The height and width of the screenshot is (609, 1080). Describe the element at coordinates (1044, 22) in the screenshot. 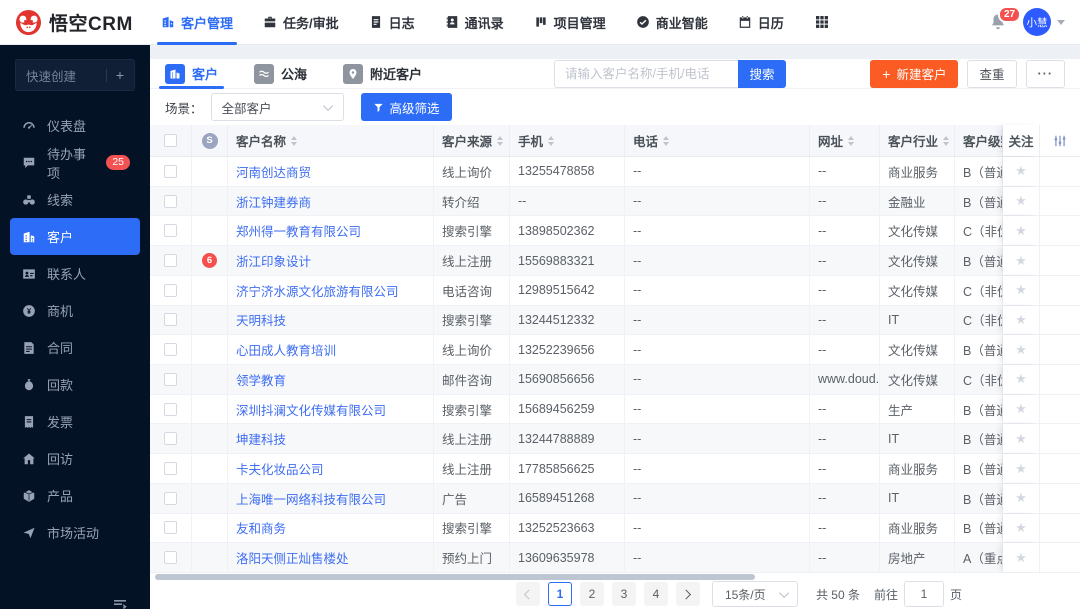

I see `user-menu: 小慧` at that location.